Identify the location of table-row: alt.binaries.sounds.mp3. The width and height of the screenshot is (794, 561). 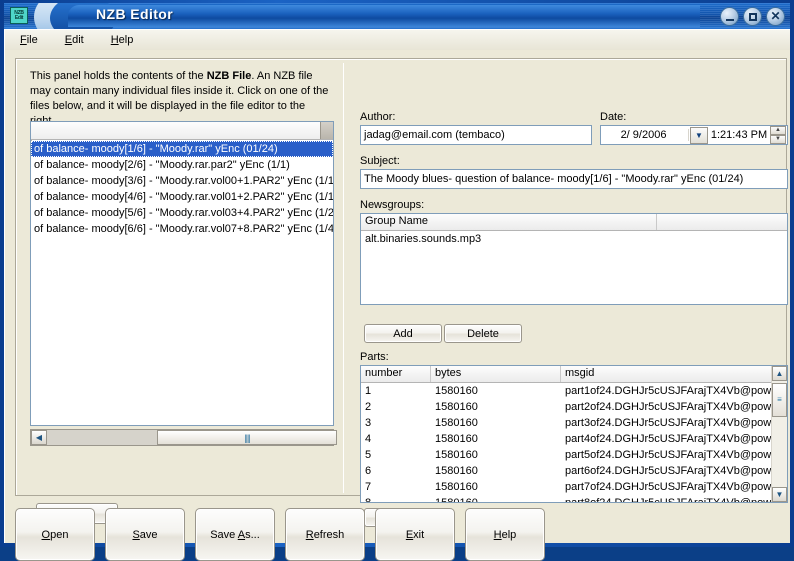
(574, 239).